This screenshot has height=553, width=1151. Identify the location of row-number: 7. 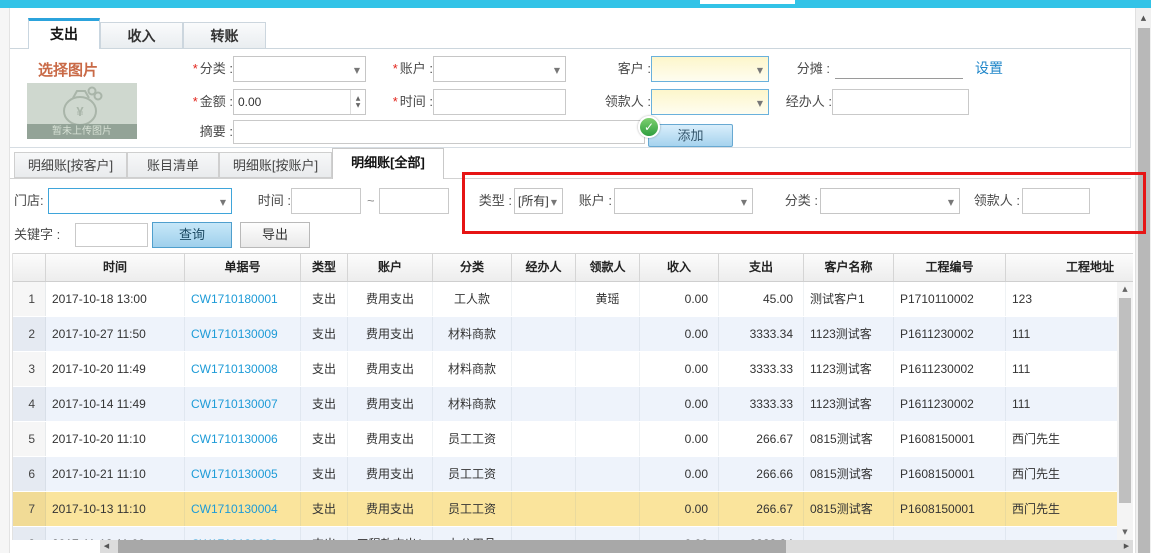
(29, 509).